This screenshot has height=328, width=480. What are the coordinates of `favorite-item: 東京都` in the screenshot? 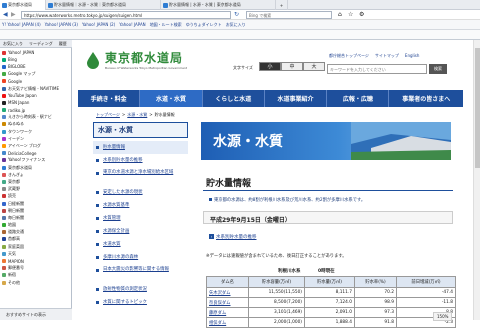 It's located at (36, 181).